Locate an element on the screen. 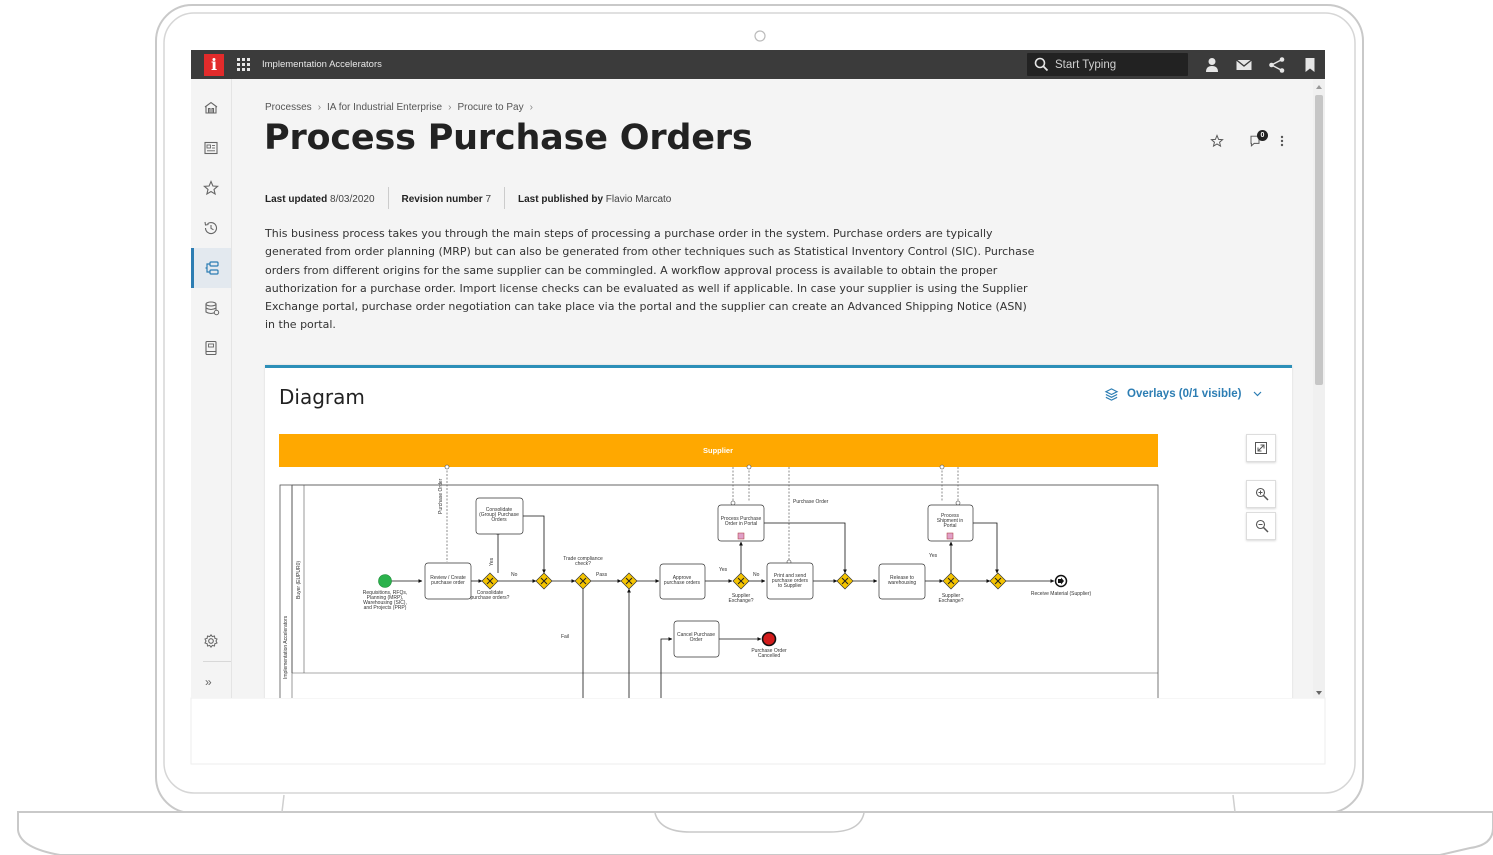 This screenshot has width=1493, height=855. svg-text: Portal is located at coordinates (949, 526).